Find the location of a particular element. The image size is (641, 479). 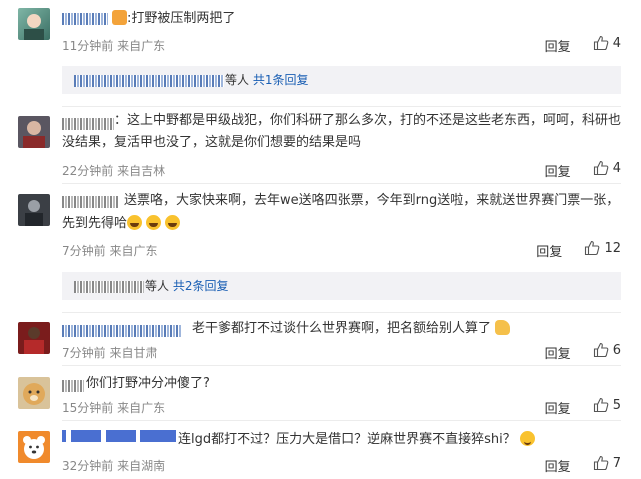

comment-time: 32分钟前 is located at coordinates (88, 466).